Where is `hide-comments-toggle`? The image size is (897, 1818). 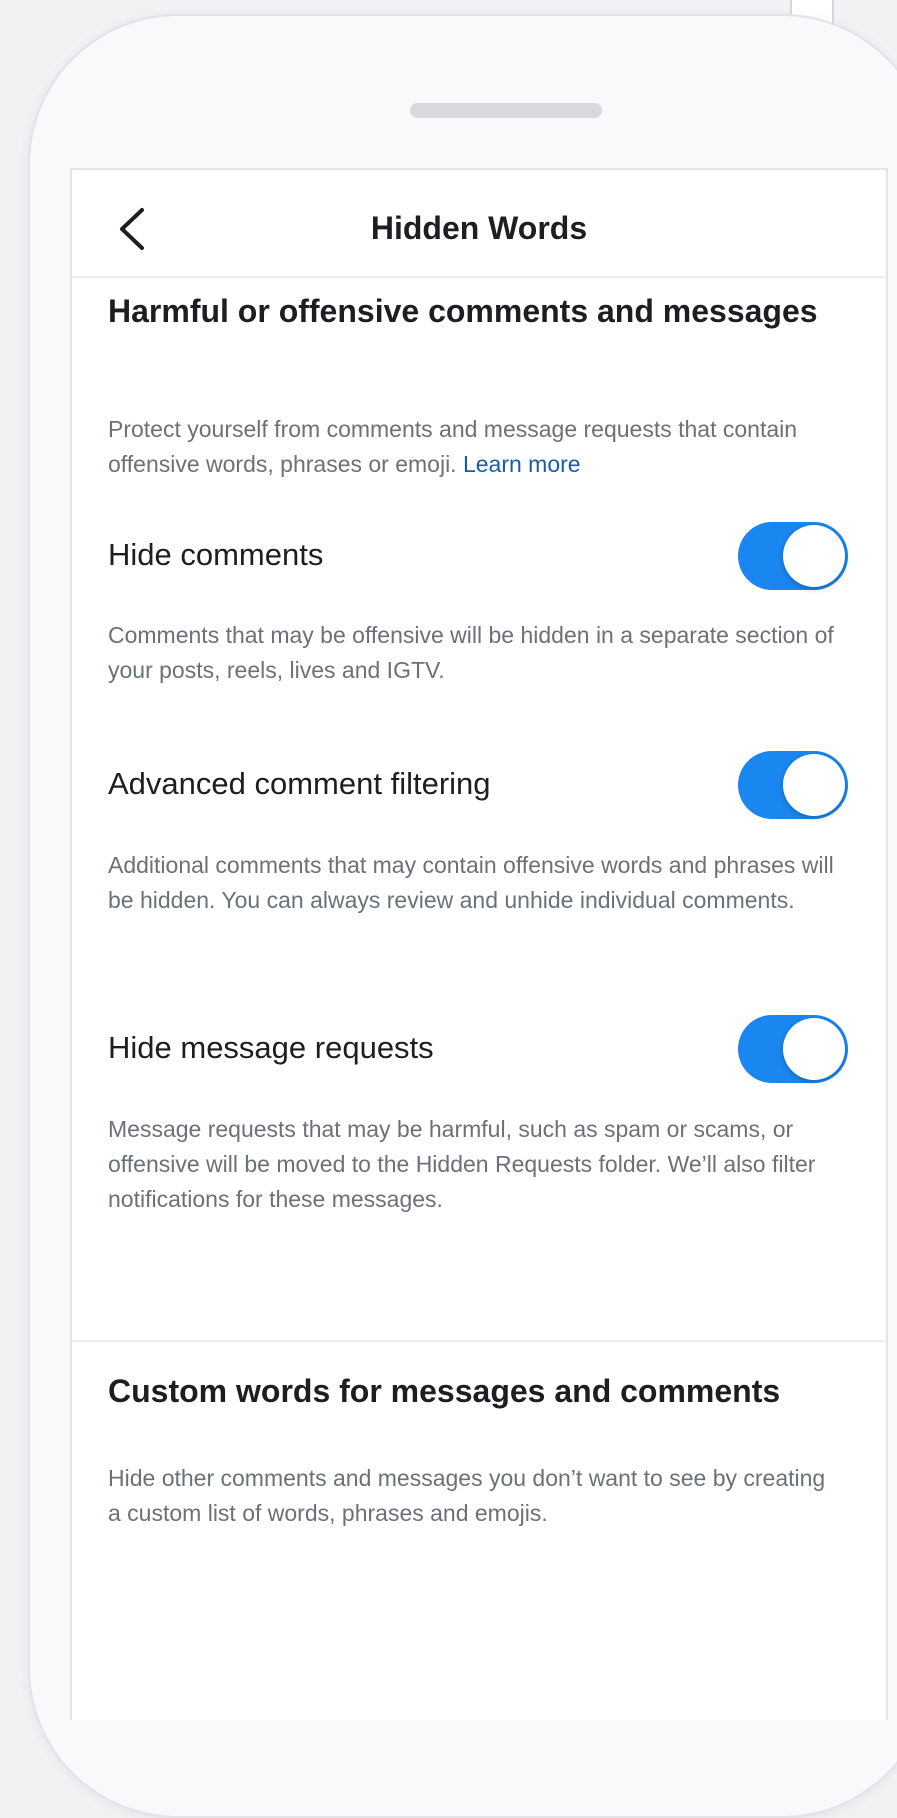 hide-comments-toggle is located at coordinates (793, 556).